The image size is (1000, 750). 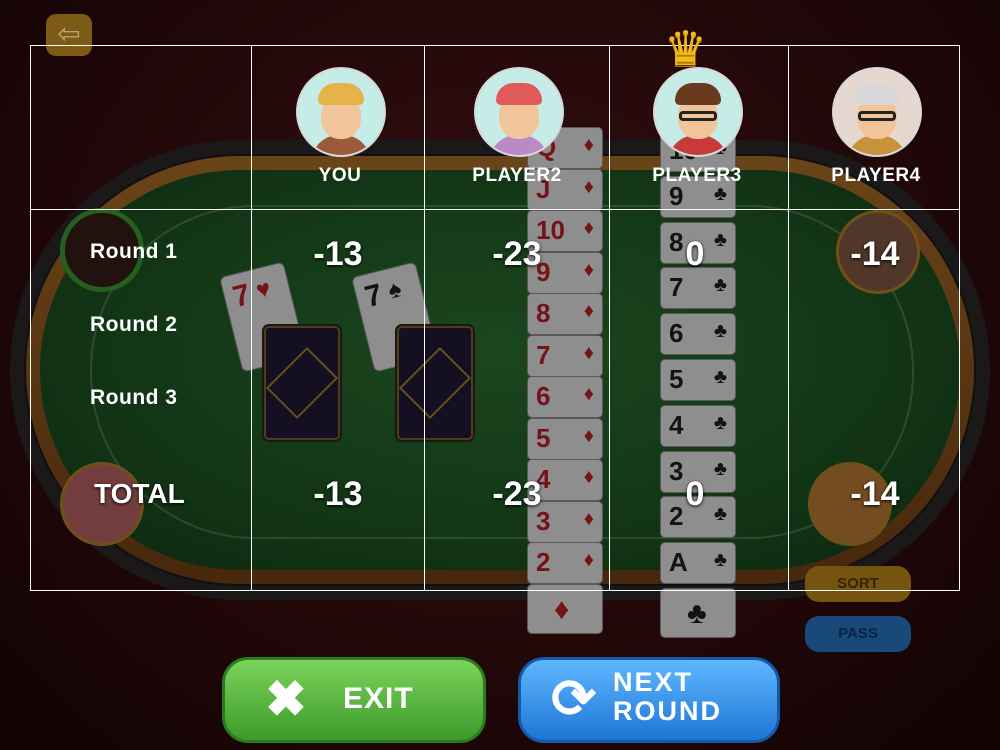 What do you see at coordinates (134, 324) in the screenshot?
I see `round-label: Round 2` at bounding box center [134, 324].